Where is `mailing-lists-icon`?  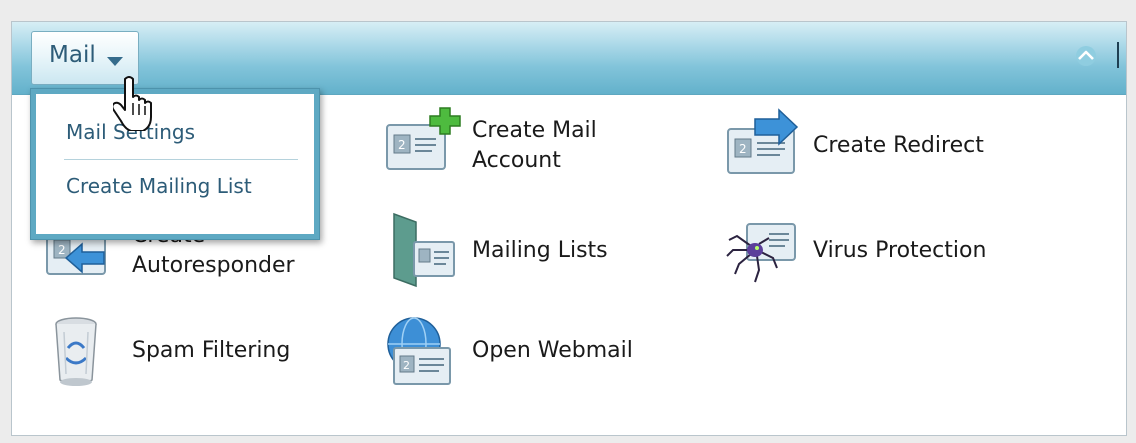 mailing-lists-icon is located at coordinates (424, 250).